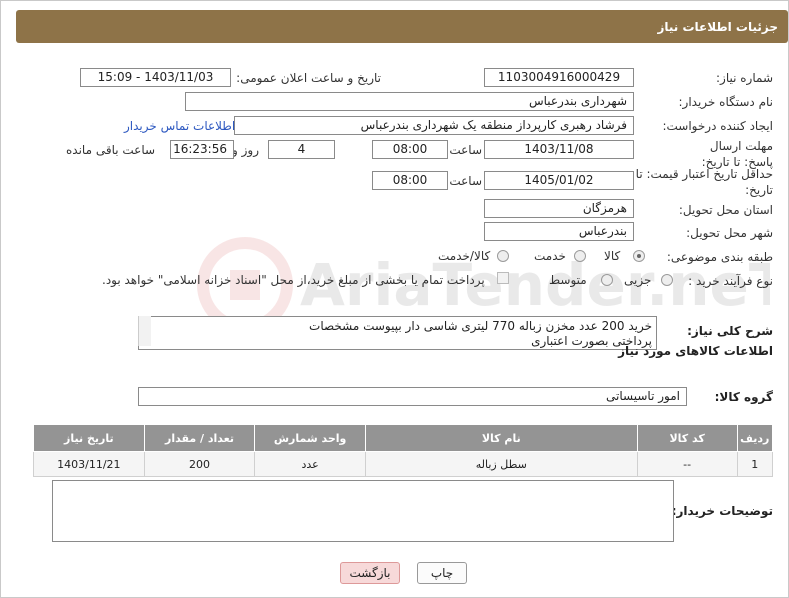 This screenshot has height=598, width=789. Describe the element at coordinates (725, 210) in the screenshot. I see `province-label: استان محل تحویل:` at that location.